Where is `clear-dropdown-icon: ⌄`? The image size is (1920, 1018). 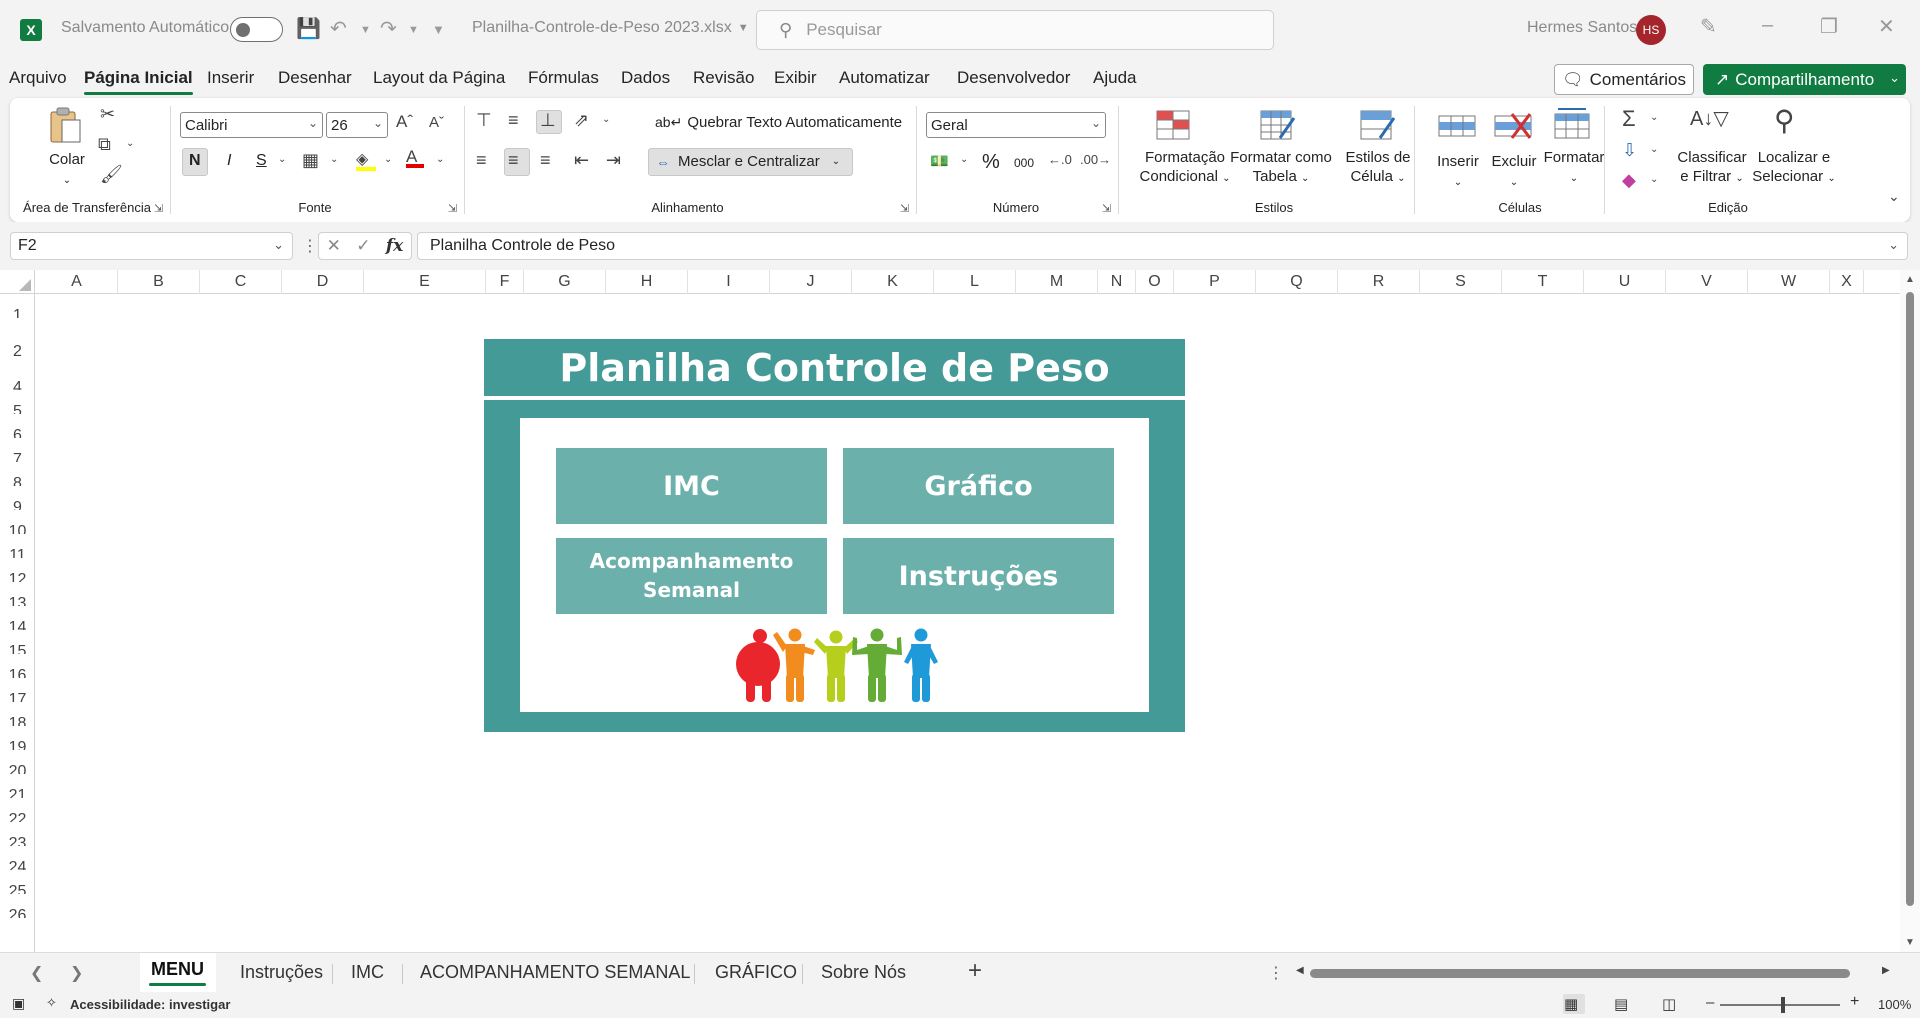 clear-dropdown-icon: ⌄ is located at coordinates (1654, 179).